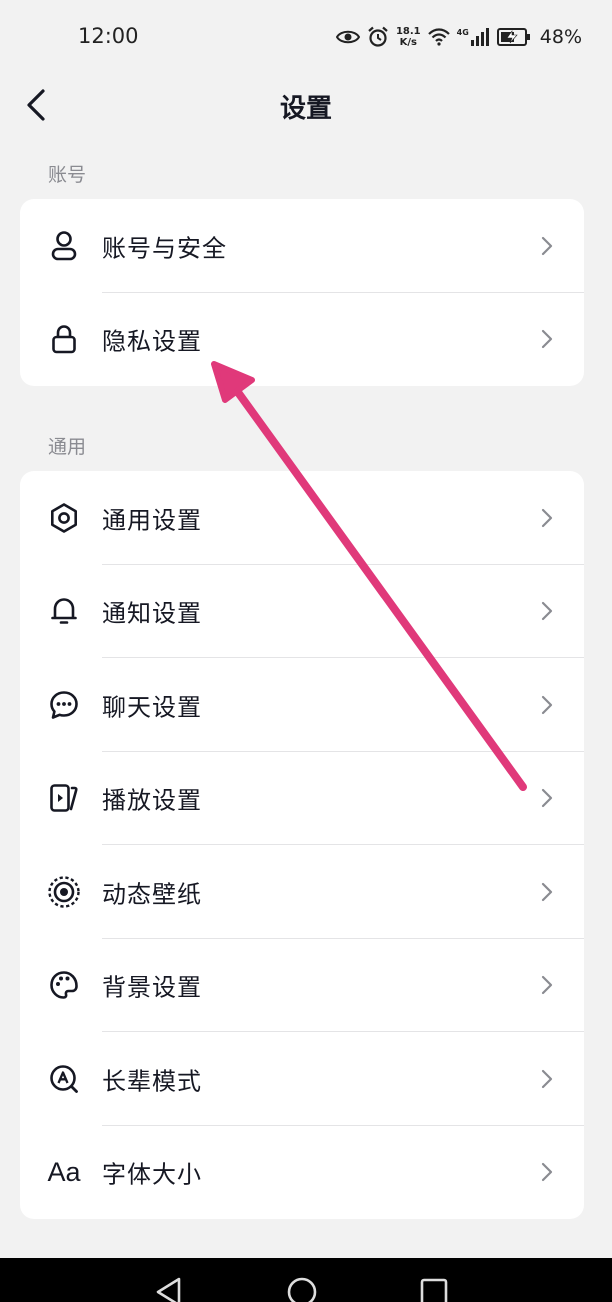  What do you see at coordinates (67, 447) in the screenshot?
I see `section-label-general: 通用` at bounding box center [67, 447].